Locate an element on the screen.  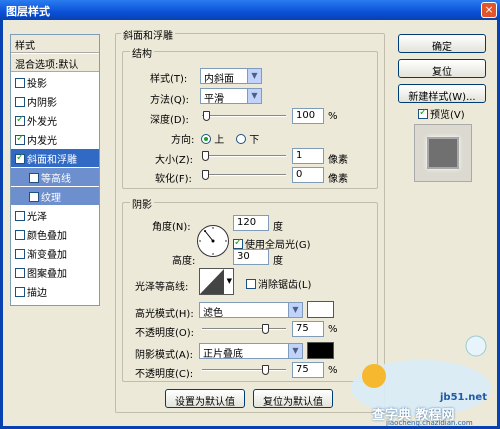
angle-dial is located at coordinates (213, 241).